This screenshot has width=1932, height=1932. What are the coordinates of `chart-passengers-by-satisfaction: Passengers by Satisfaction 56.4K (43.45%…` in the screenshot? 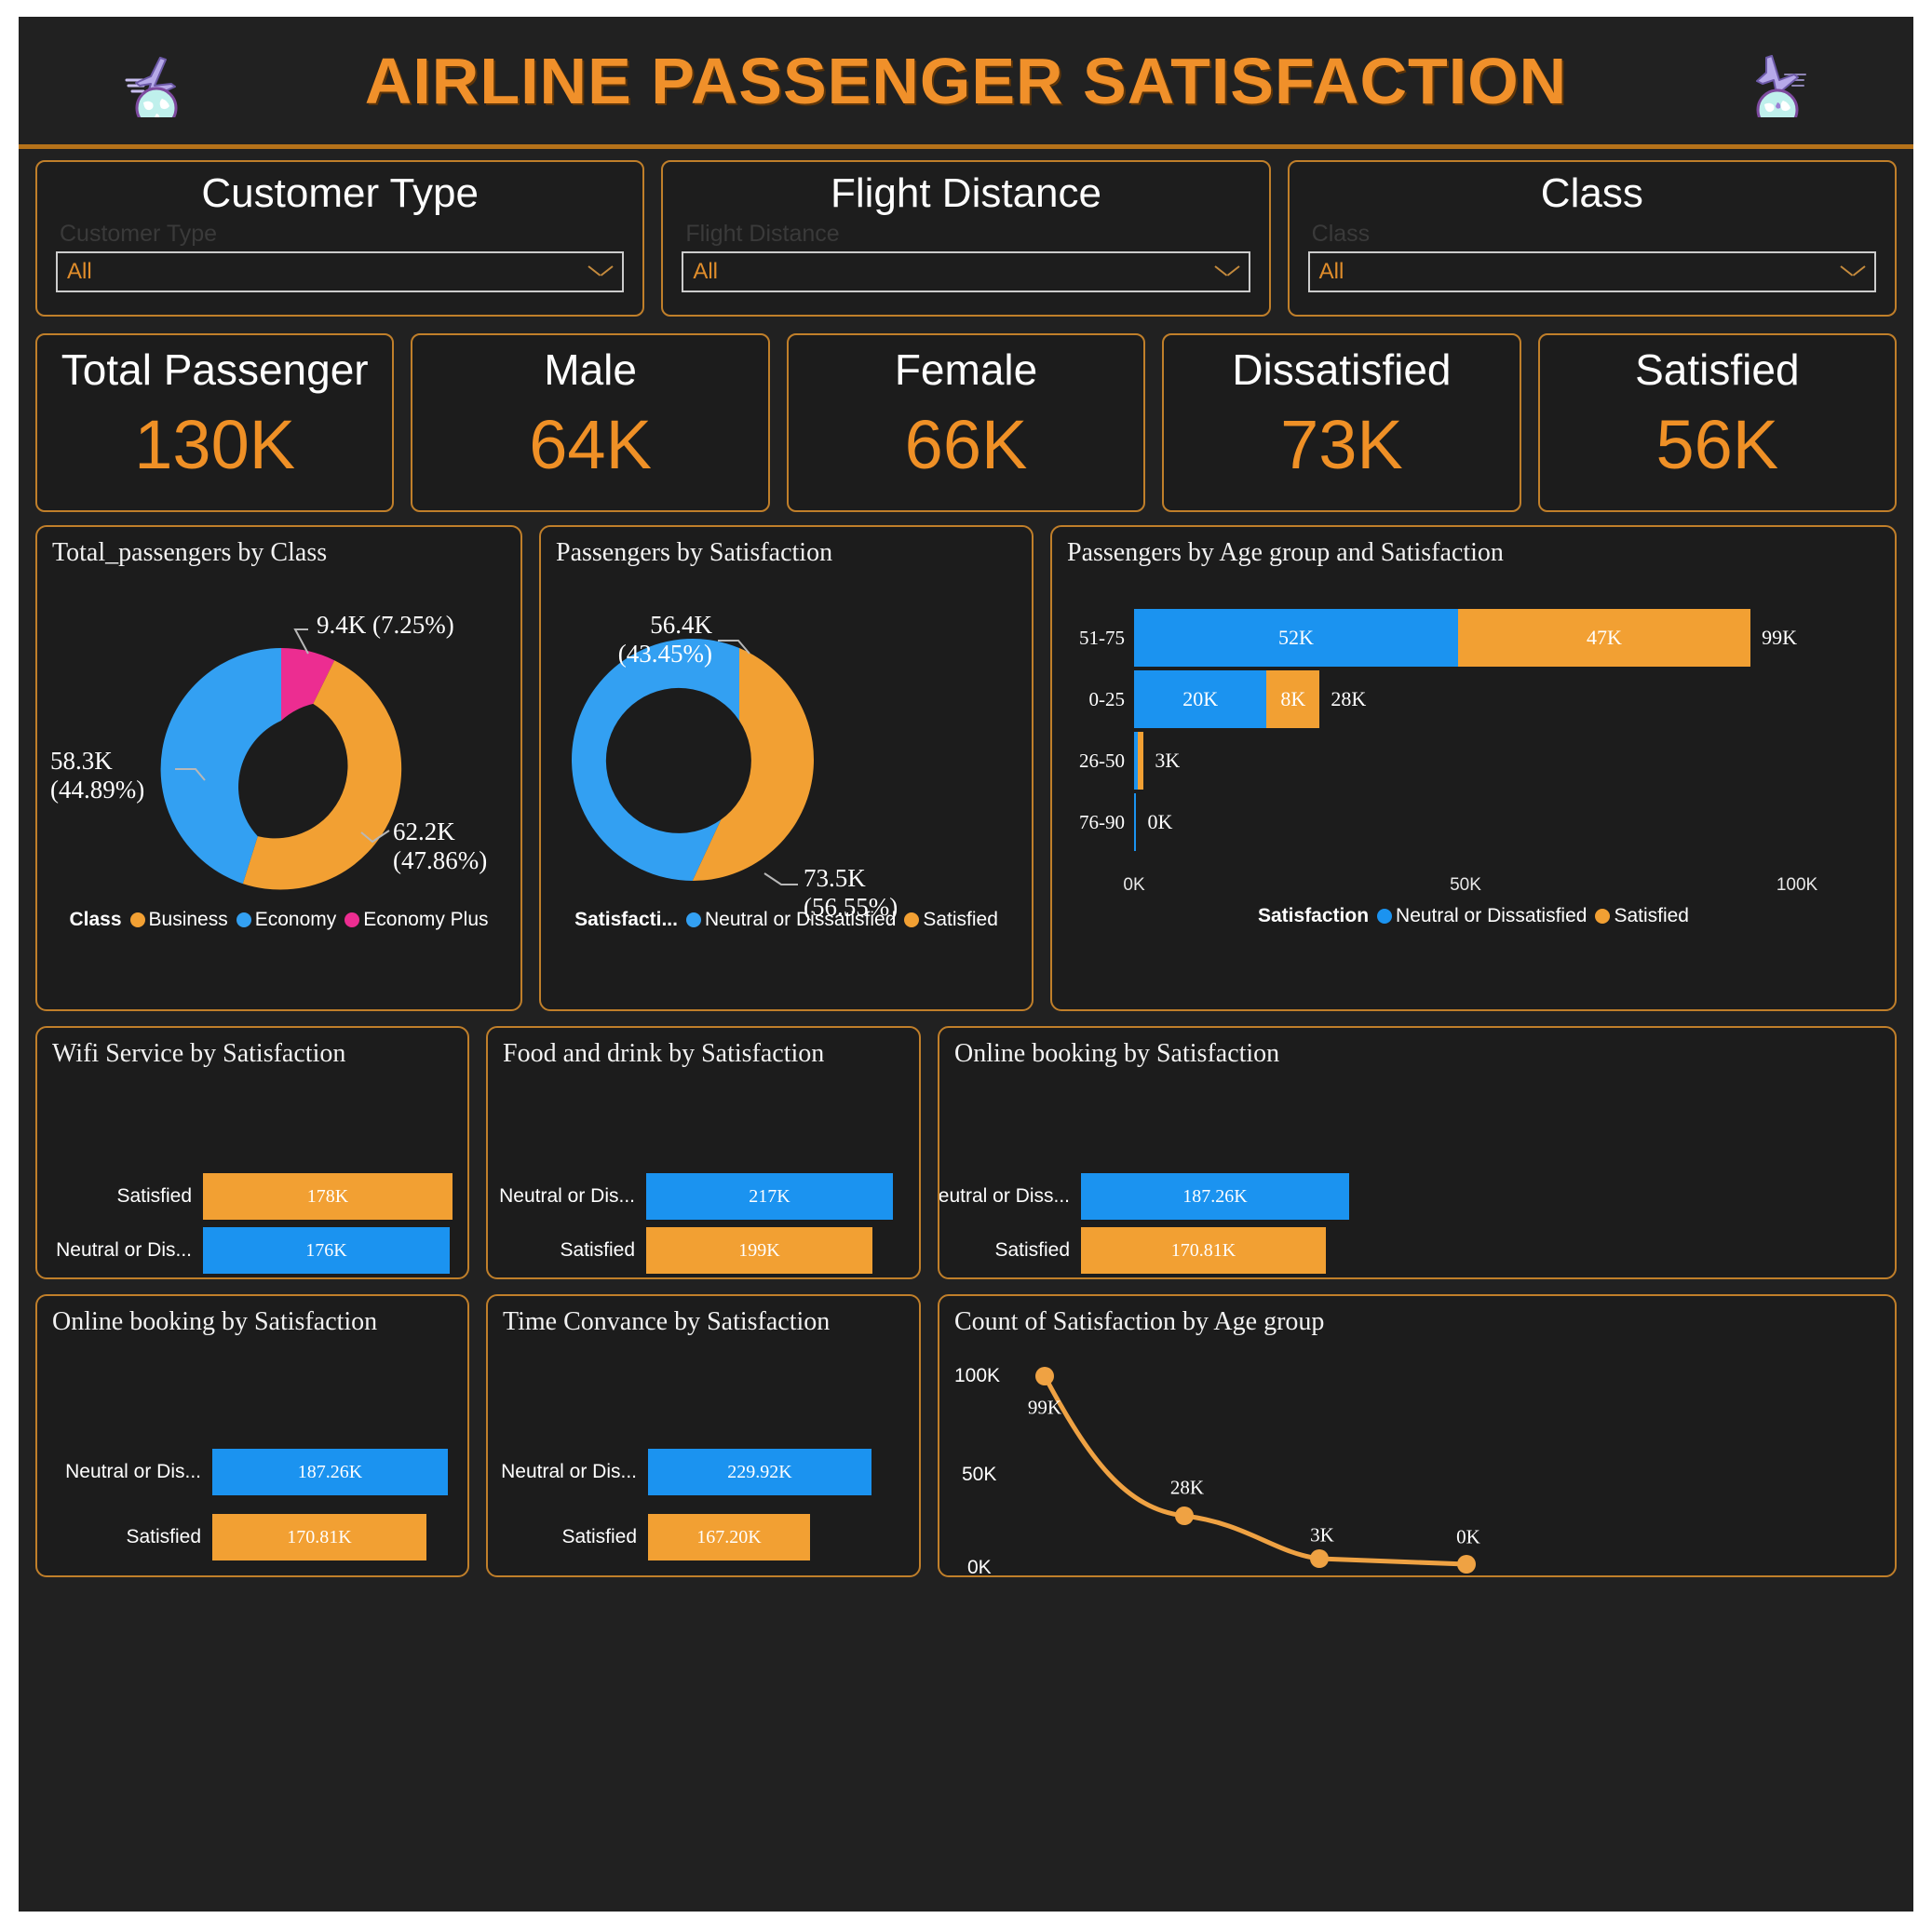 It's located at (786, 768).